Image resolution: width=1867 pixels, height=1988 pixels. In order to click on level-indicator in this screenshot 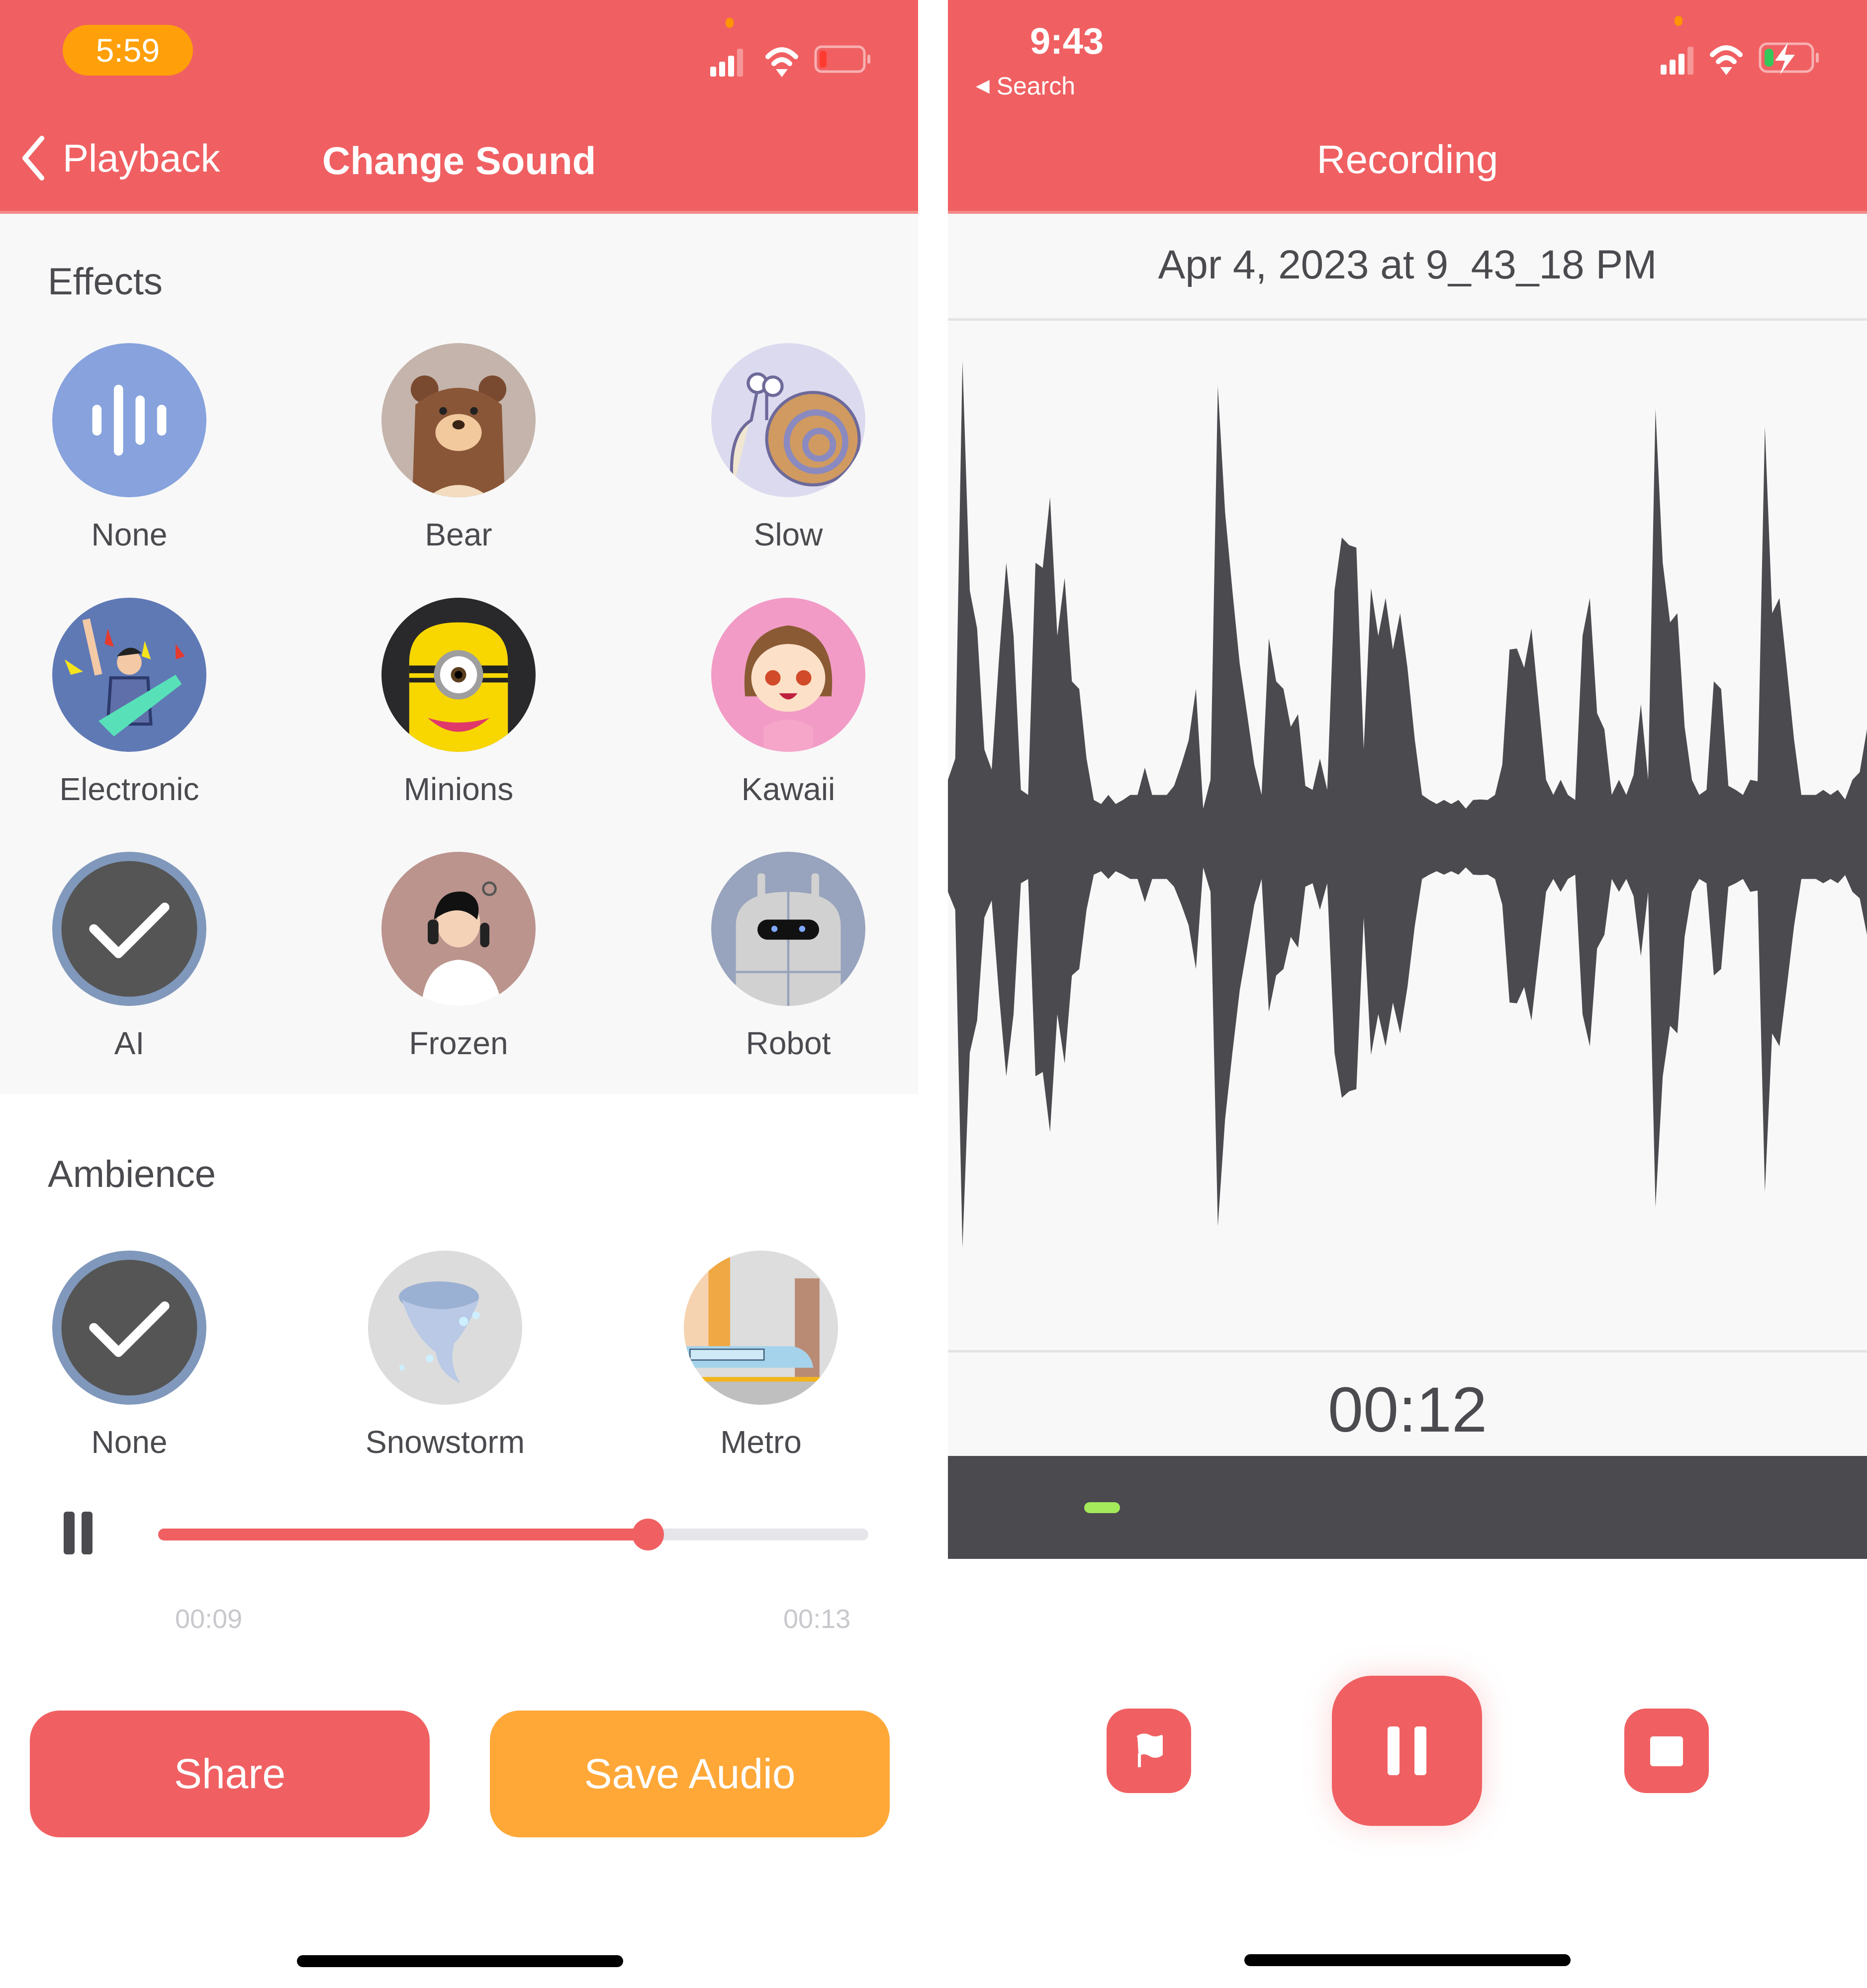, I will do `click(1102, 1507)`.